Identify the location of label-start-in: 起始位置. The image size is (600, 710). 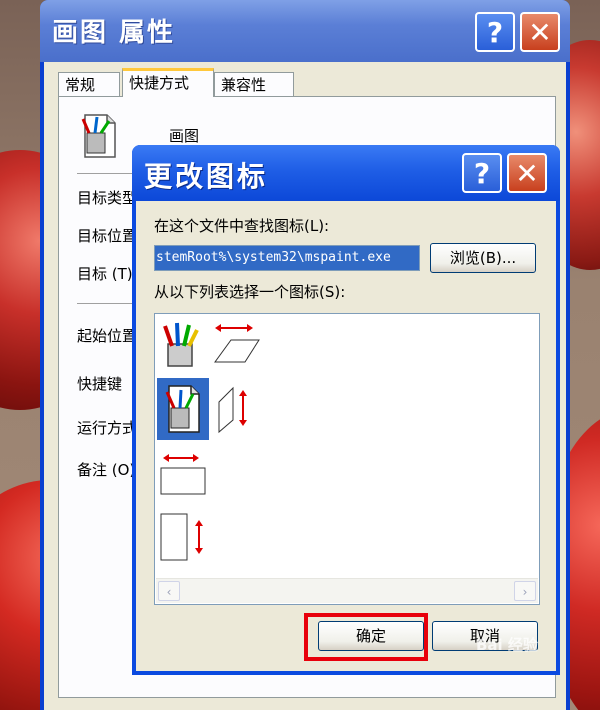
(107, 336).